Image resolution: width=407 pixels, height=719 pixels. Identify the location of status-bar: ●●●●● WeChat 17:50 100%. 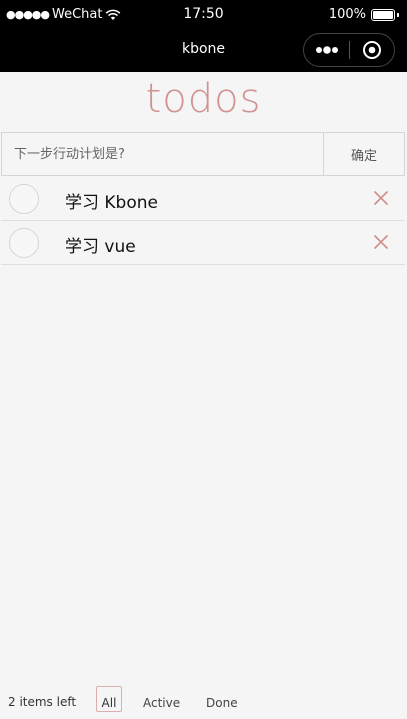
(203, 15).